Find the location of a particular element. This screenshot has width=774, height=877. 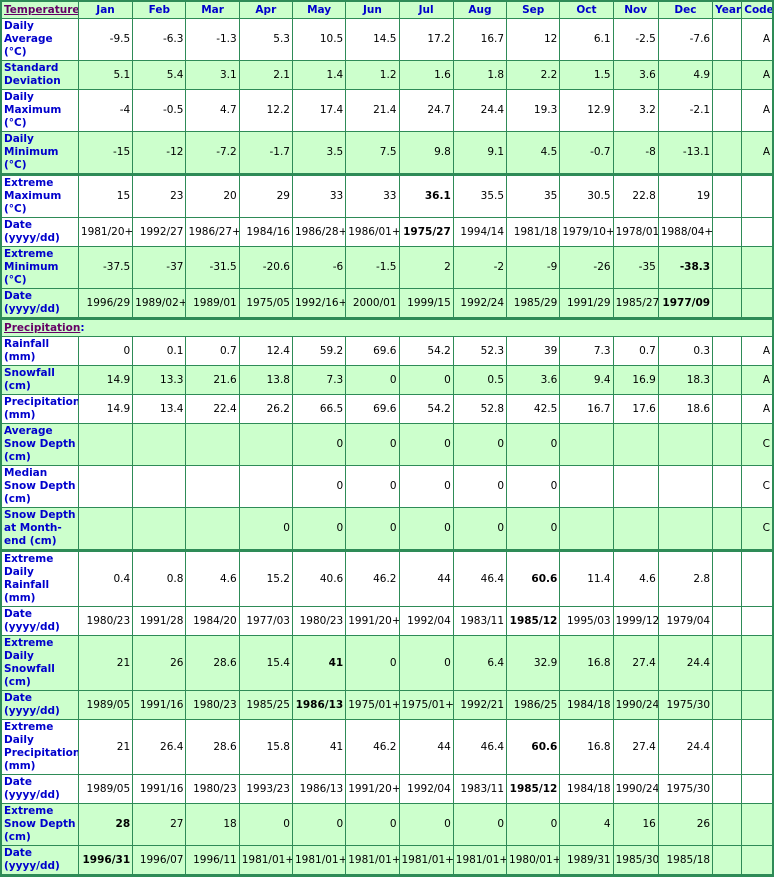

month-value-cell: 1984/20 is located at coordinates (212, 621).